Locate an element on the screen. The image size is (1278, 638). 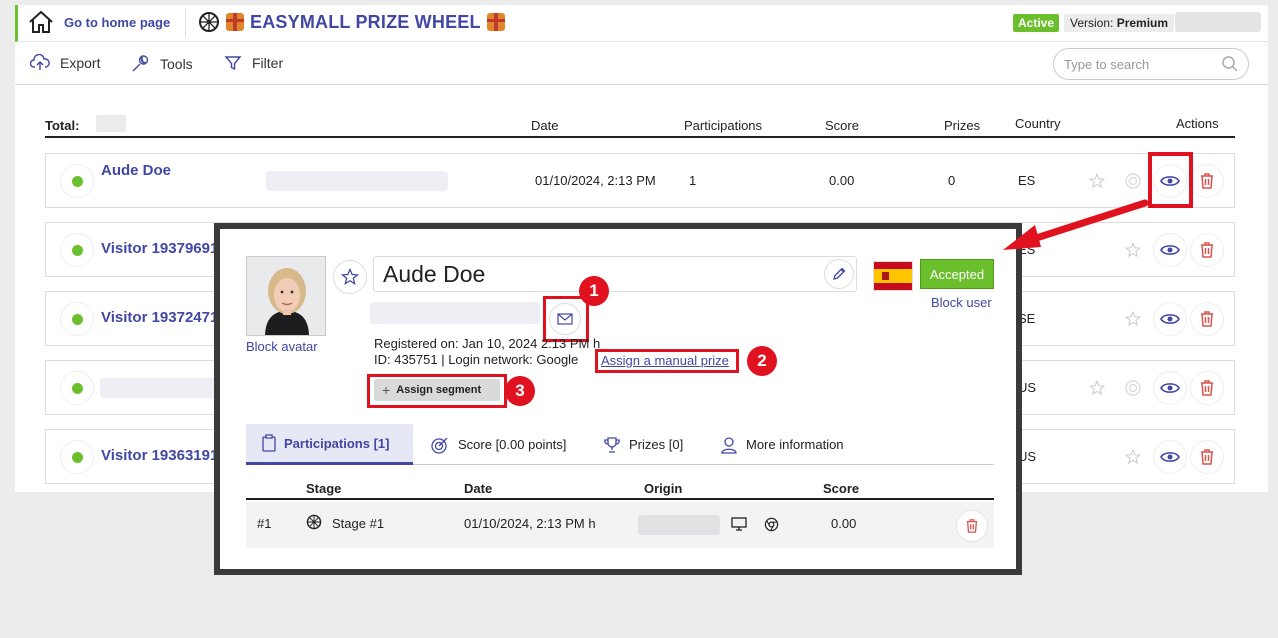
tab-label: Score [0.00 points] is located at coordinates (512, 444).